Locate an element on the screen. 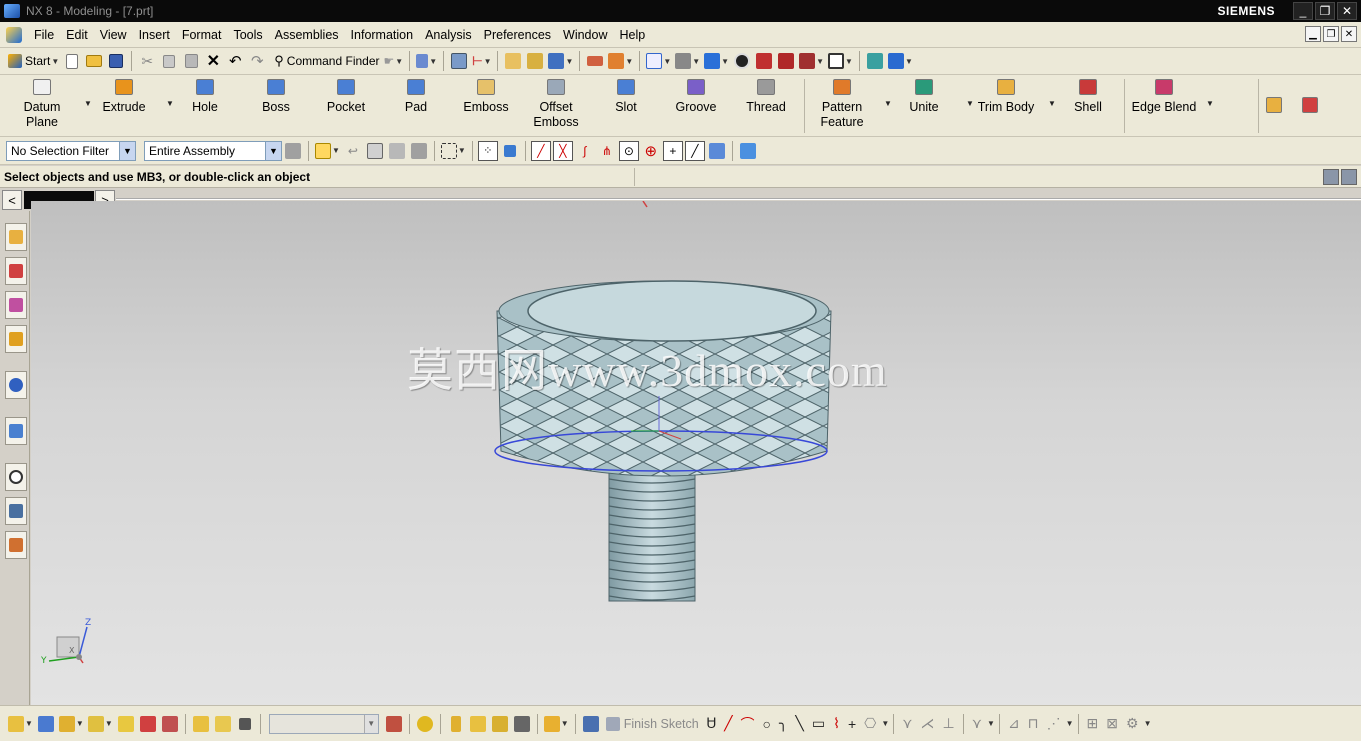  roles-tab is located at coordinates (16, 545).